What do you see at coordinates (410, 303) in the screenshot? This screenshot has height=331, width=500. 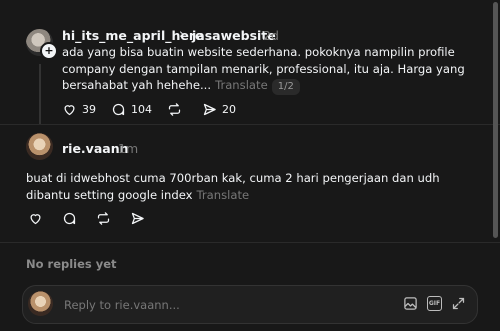 I see `image-icon` at bounding box center [410, 303].